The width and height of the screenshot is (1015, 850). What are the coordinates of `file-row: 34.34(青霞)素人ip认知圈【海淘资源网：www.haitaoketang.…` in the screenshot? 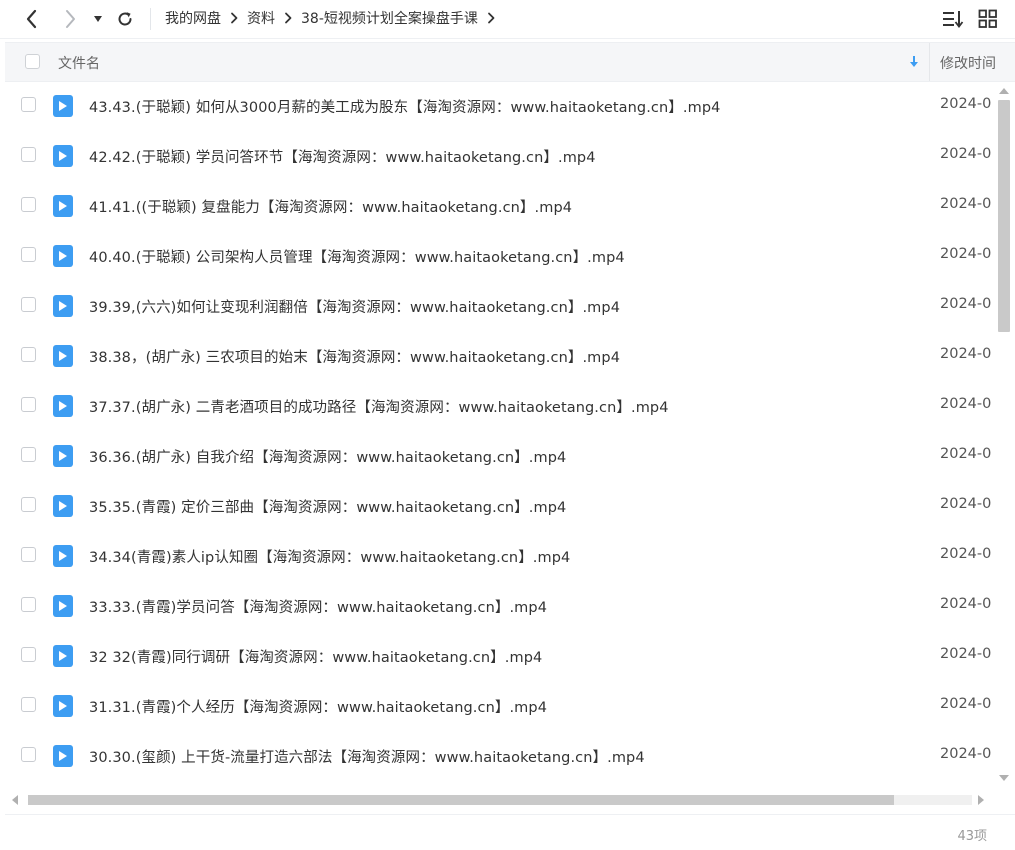 It's located at (499, 556).